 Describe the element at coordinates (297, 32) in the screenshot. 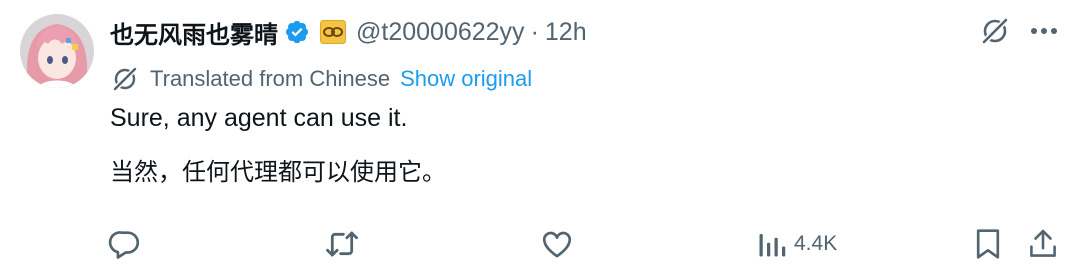

I see `verified-badge-icon` at that location.